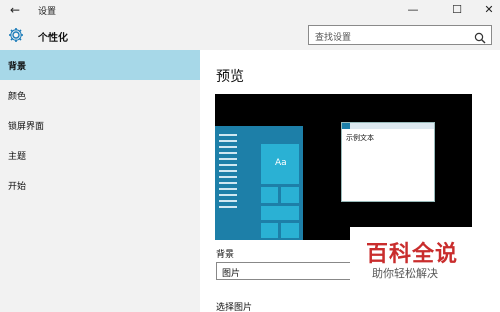 This screenshot has height=312, width=500. I want to click on preview-window-titlebar, so click(388, 126).